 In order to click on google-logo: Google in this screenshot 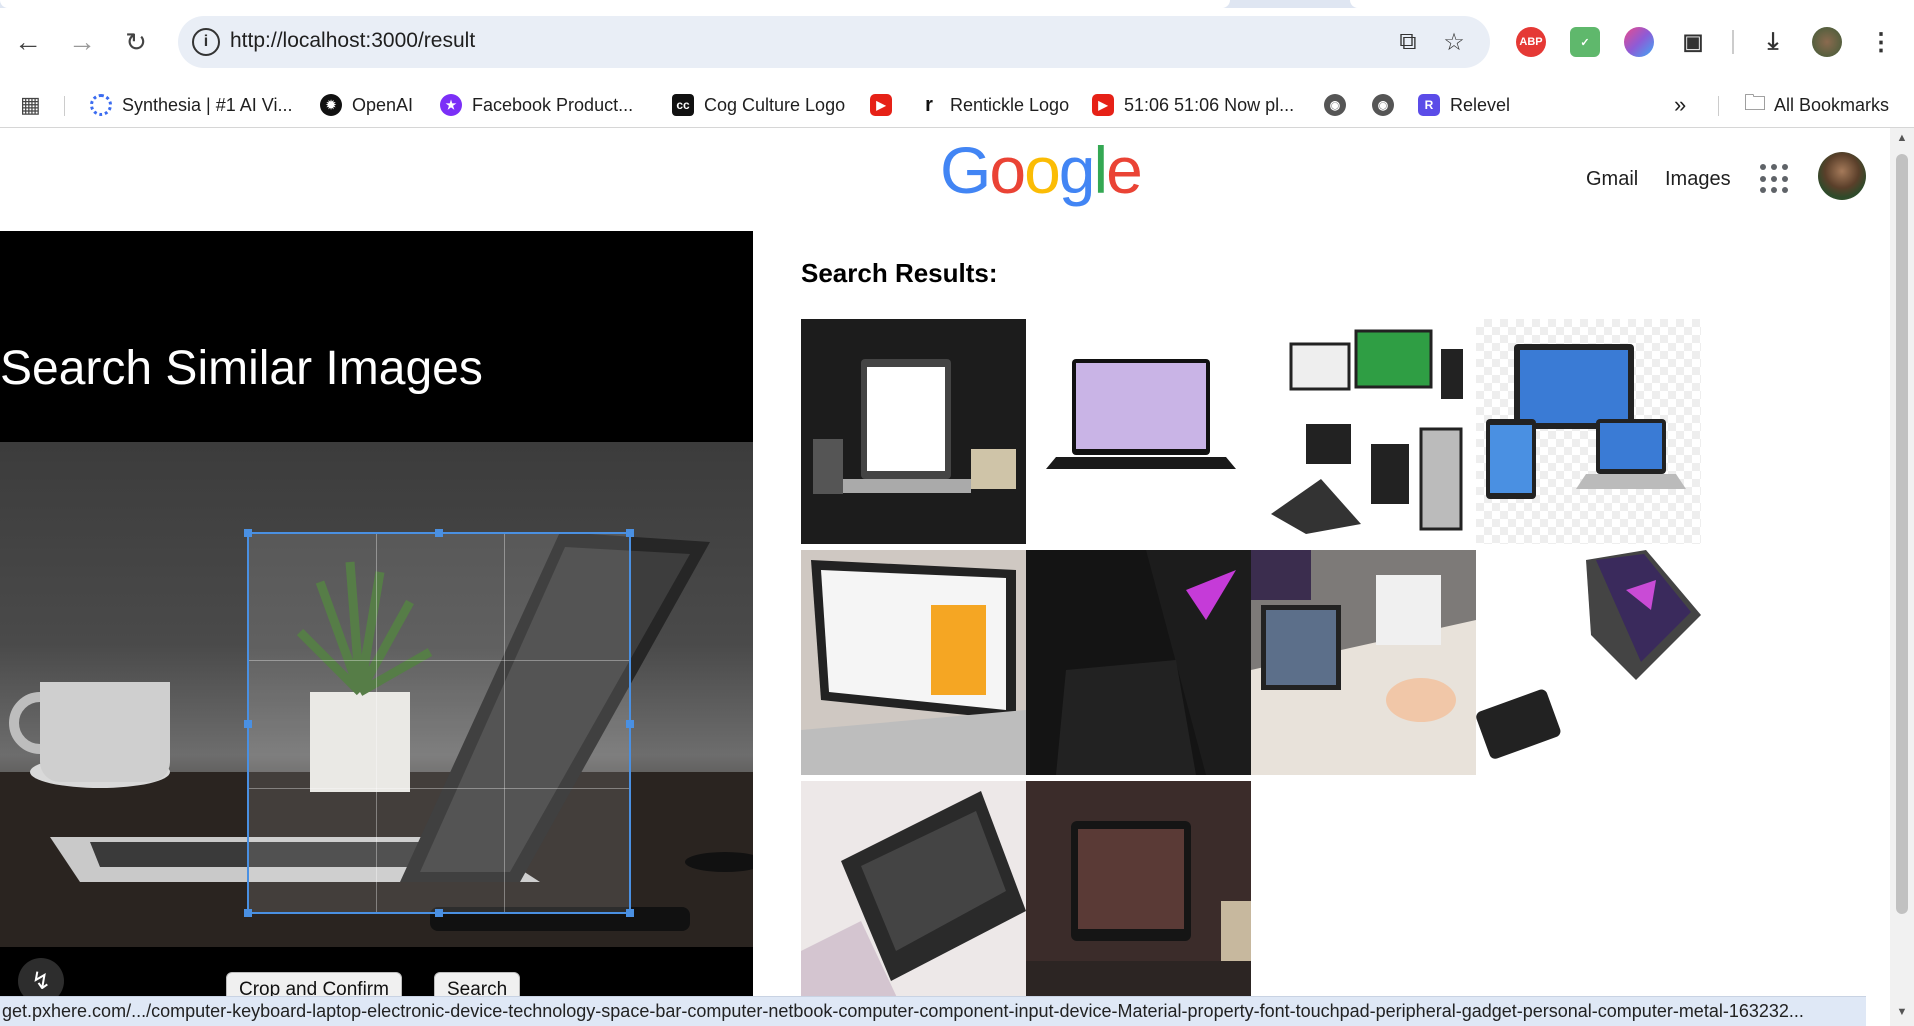, I will do `click(1041, 170)`.